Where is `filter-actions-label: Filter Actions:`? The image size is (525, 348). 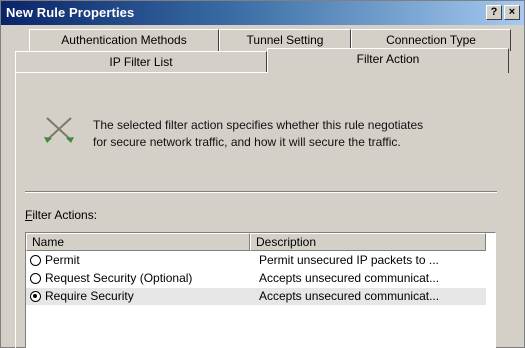
filter-actions-label: Filter Actions: is located at coordinates (61, 215).